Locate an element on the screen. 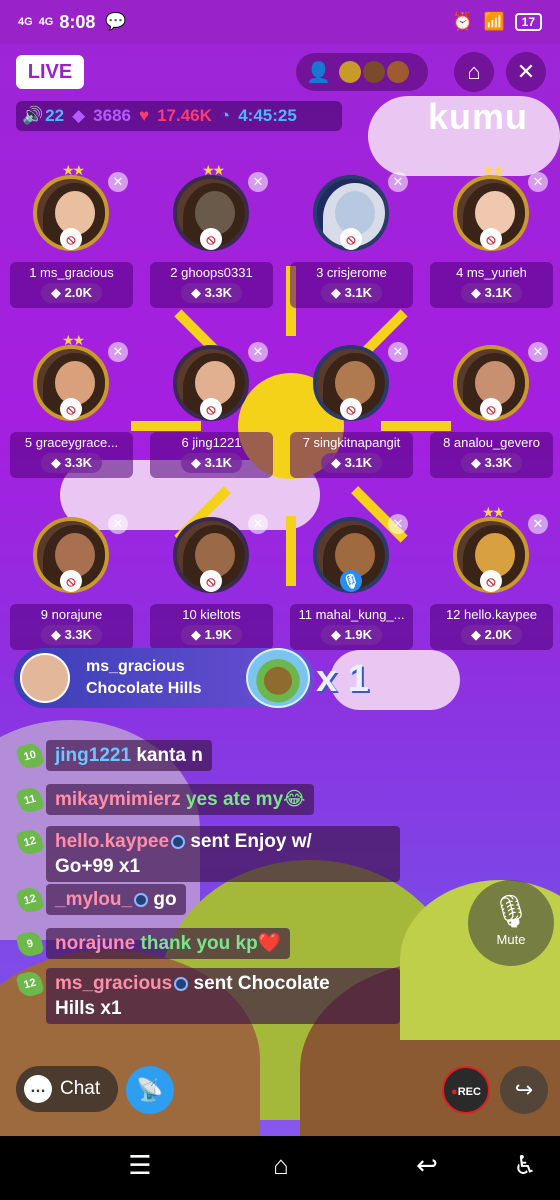 The height and width of the screenshot is (1200, 560). mute-button: 🎙 Mute is located at coordinates (511, 923).